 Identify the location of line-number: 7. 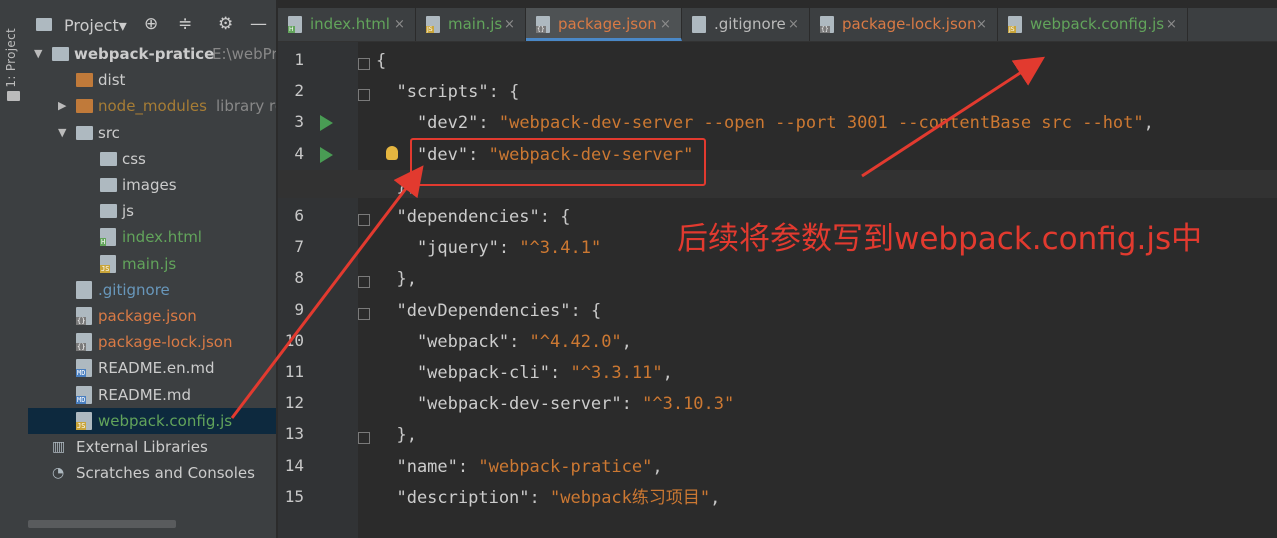
(299, 247).